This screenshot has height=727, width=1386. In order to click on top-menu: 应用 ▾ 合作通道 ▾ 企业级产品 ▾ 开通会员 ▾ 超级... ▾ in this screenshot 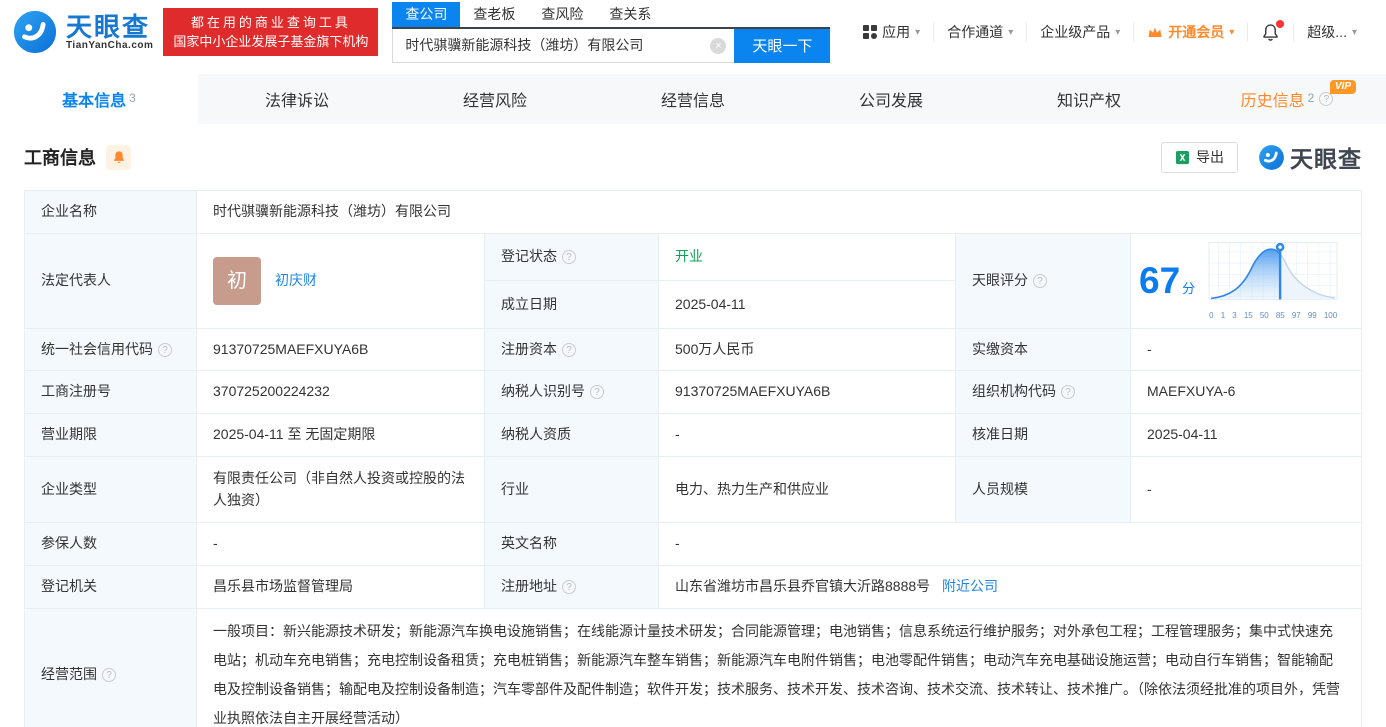, I will do `click(1110, 30)`.